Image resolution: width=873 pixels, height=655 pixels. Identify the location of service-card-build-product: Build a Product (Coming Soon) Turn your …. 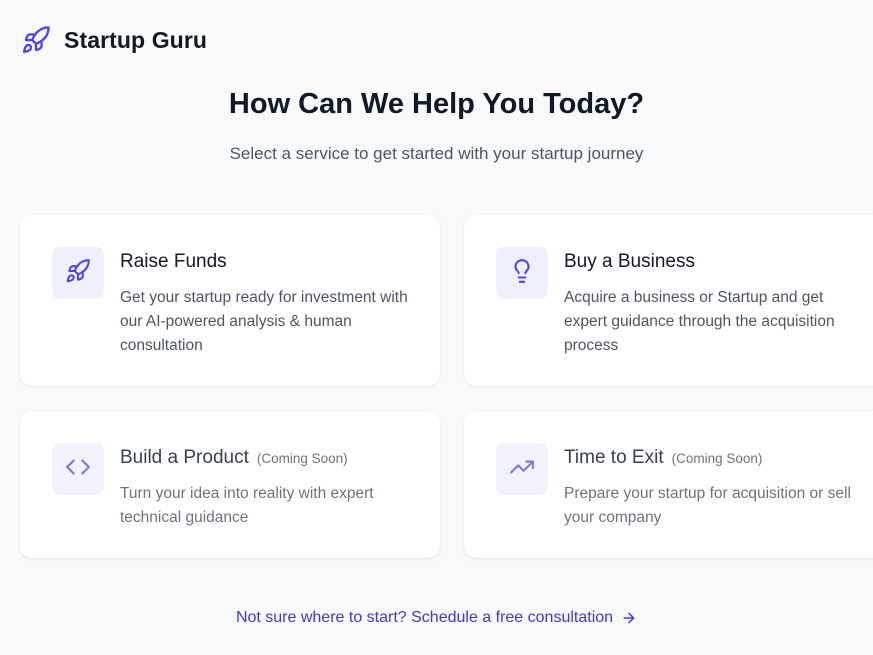
(230, 484).